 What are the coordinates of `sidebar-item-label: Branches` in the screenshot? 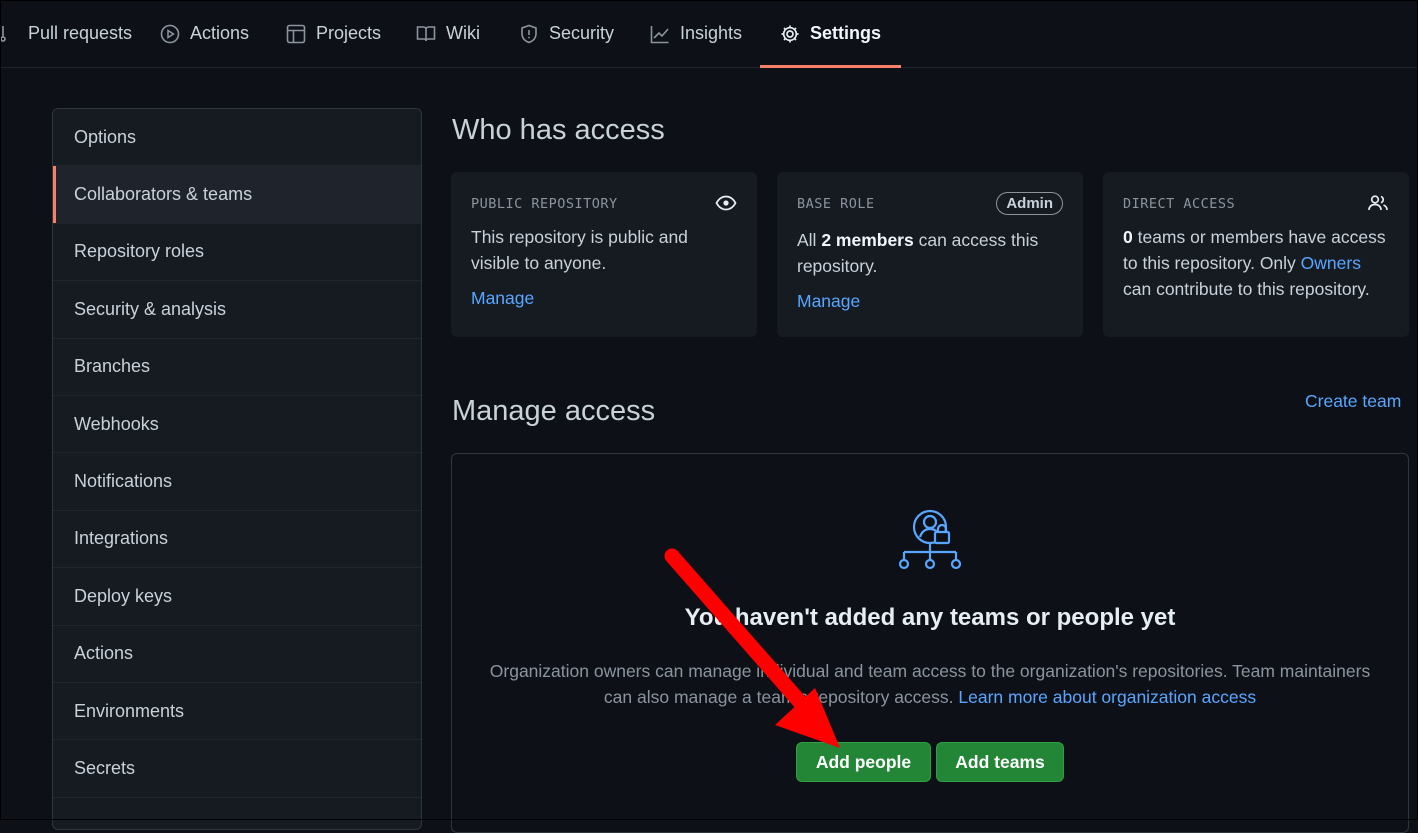 It's located at (112, 366).